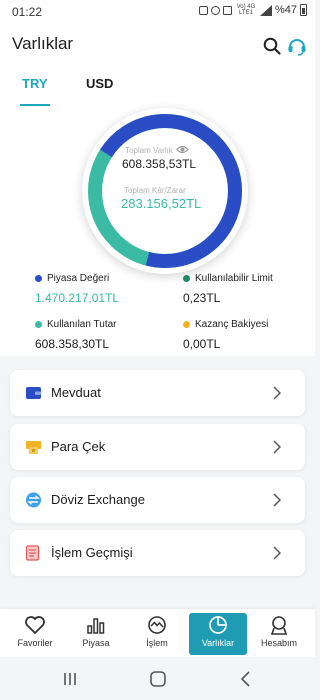  What do you see at coordinates (157, 643) in the screenshot?
I see `tab-trade-label: İşlem` at bounding box center [157, 643].